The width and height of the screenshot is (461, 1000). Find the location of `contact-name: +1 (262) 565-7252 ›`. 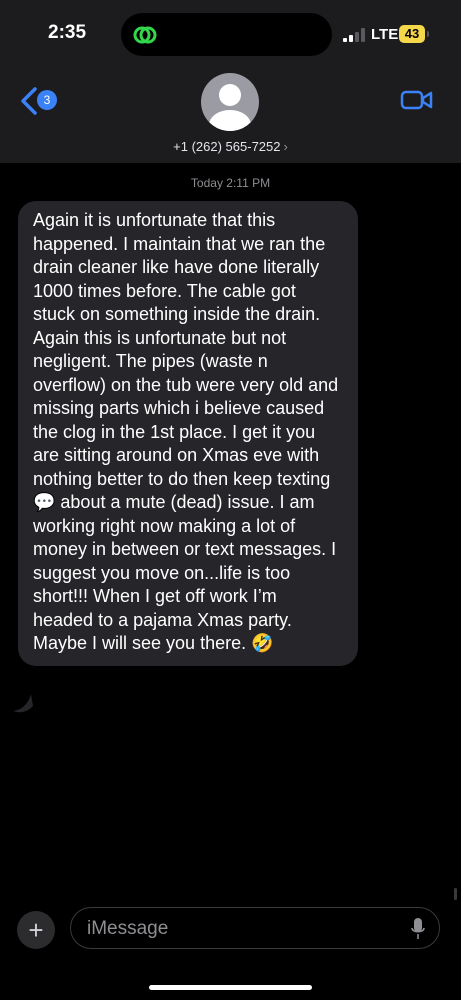

contact-name: +1 (262) 565-7252 › is located at coordinates (230, 146).